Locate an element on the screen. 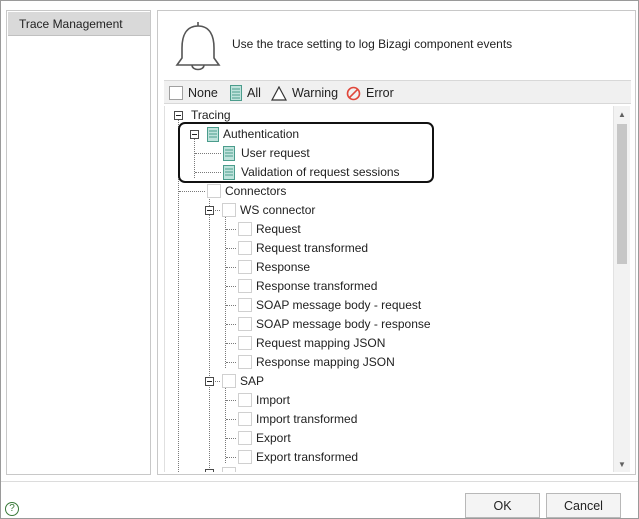 The image size is (639, 519). tree-node-label: Import transformed is located at coordinates (307, 419).